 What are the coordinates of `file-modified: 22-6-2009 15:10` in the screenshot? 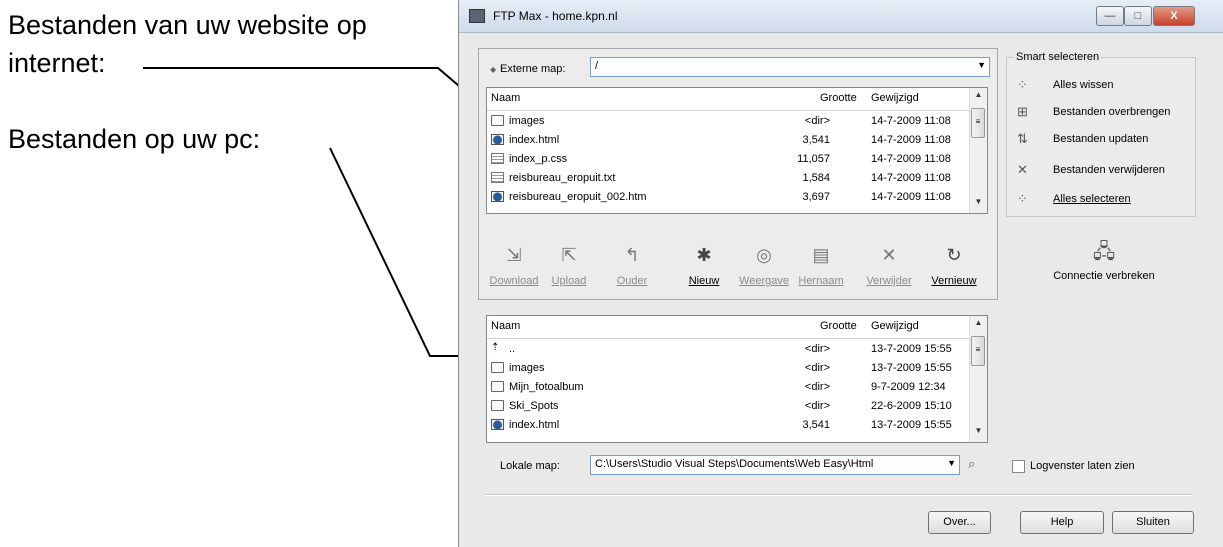 It's located at (911, 406).